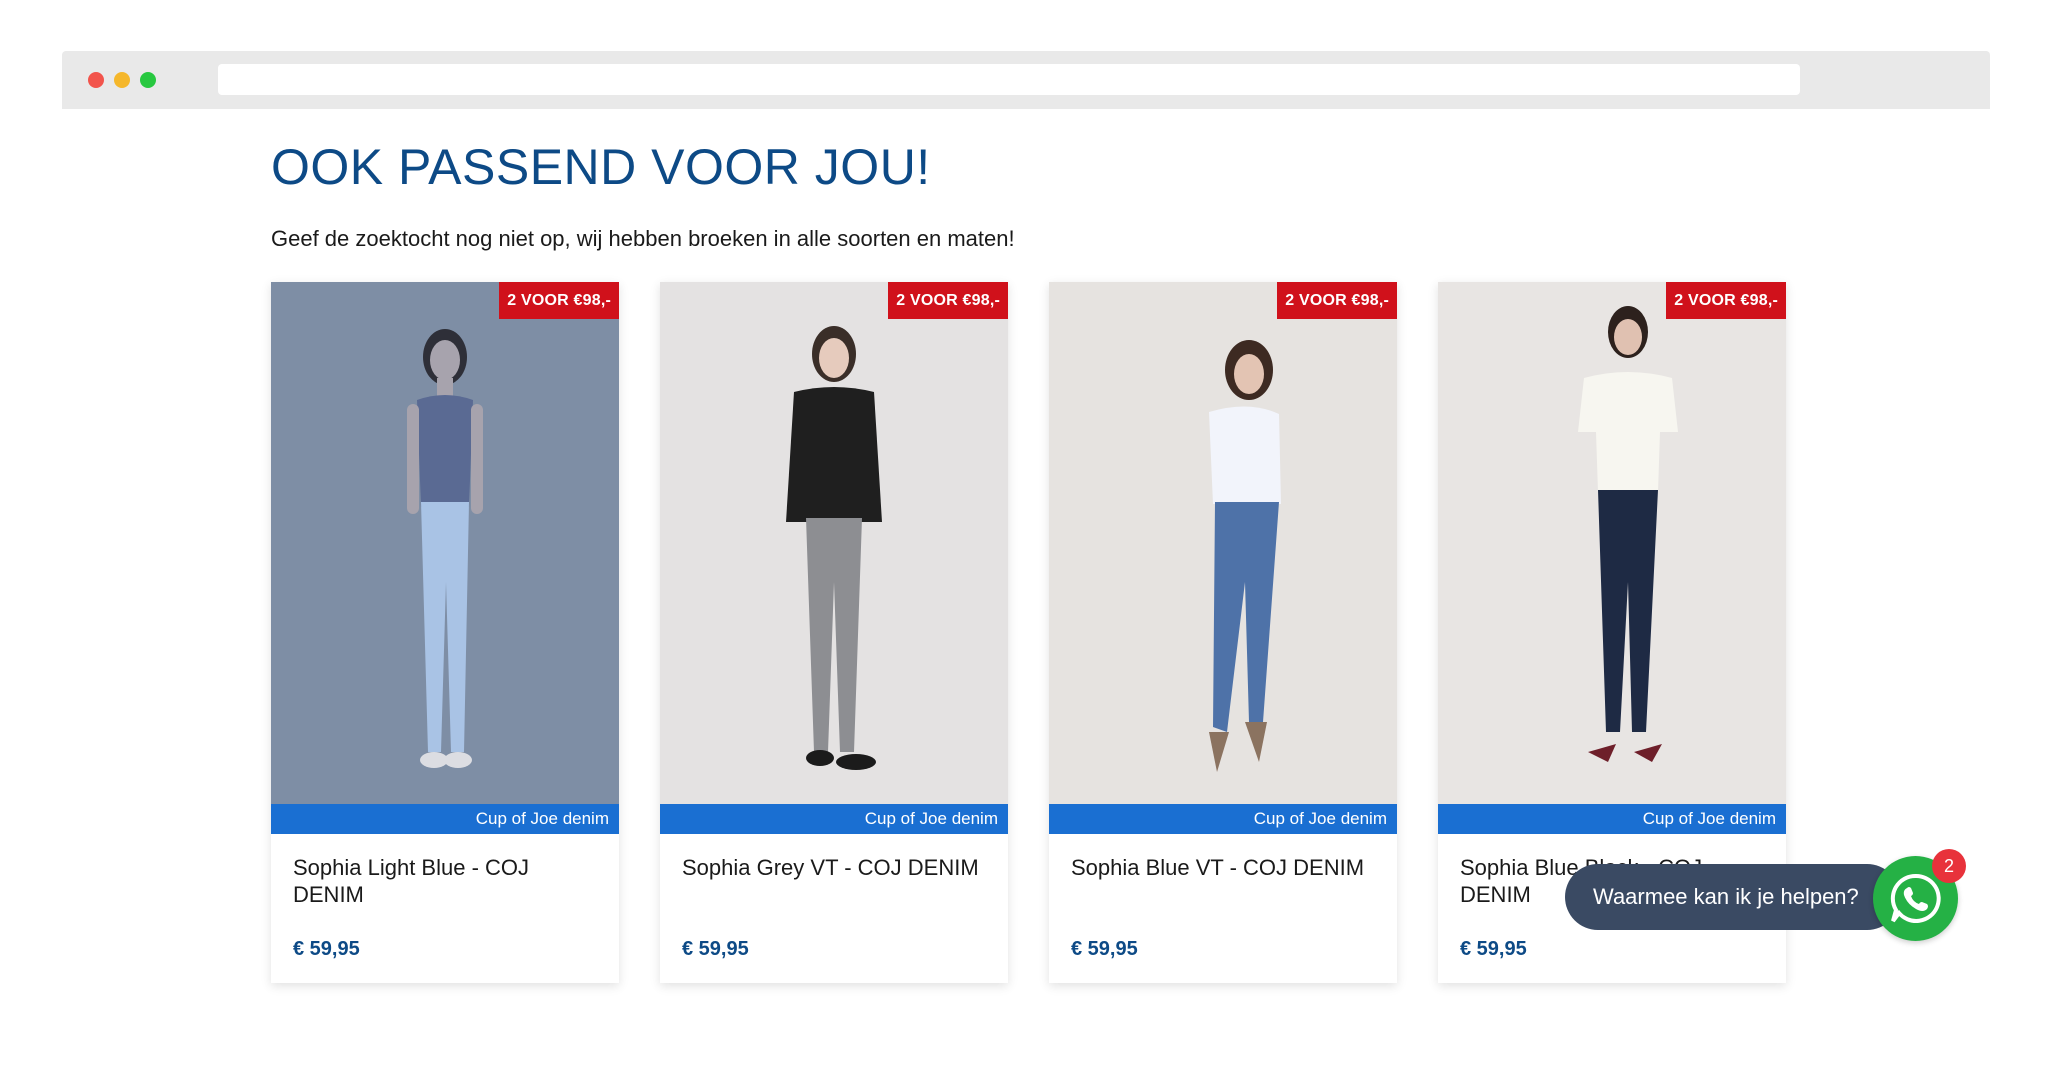 The width and height of the screenshot is (2048, 1076). Describe the element at coordinates (96, 80) in the screenshot. I see `window-close-button` at that location.